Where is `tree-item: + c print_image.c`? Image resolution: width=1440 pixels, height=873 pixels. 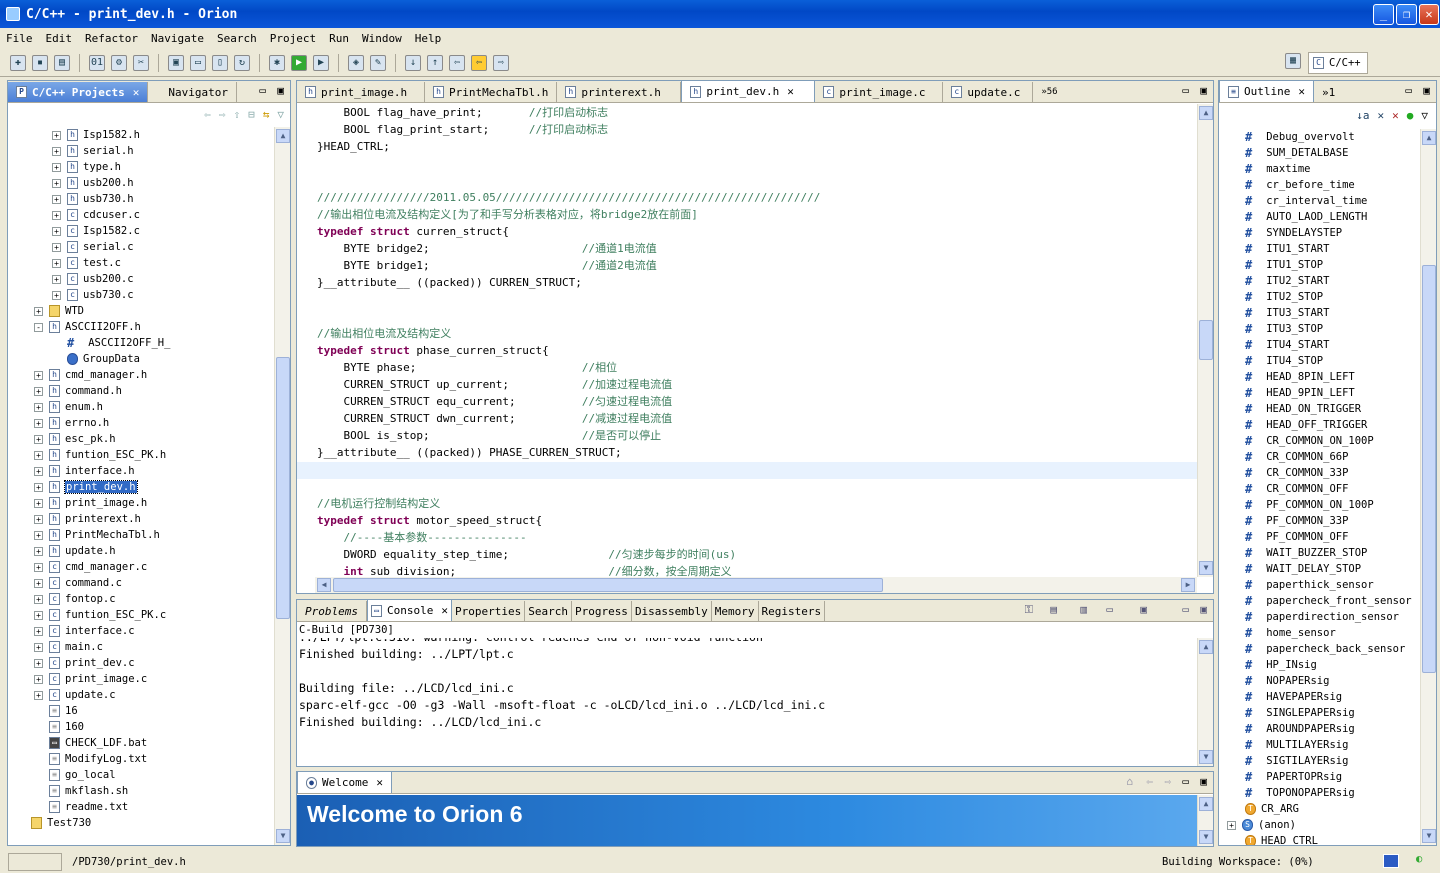
tree-item: + c print_image.c is located at coordinates (141, 679).